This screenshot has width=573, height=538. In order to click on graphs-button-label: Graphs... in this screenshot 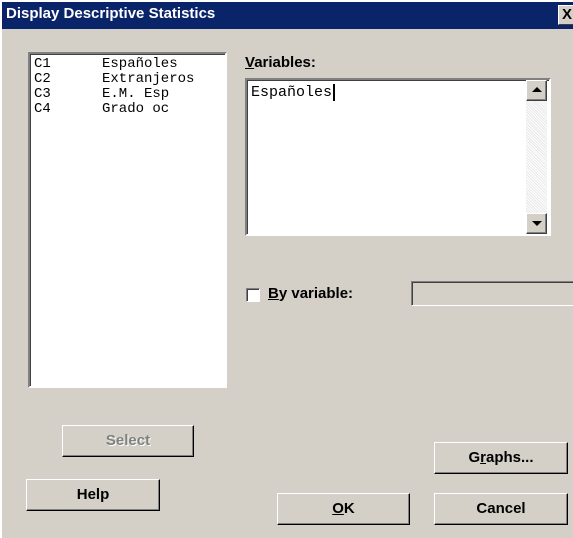, I will do `click(500, 458)`.